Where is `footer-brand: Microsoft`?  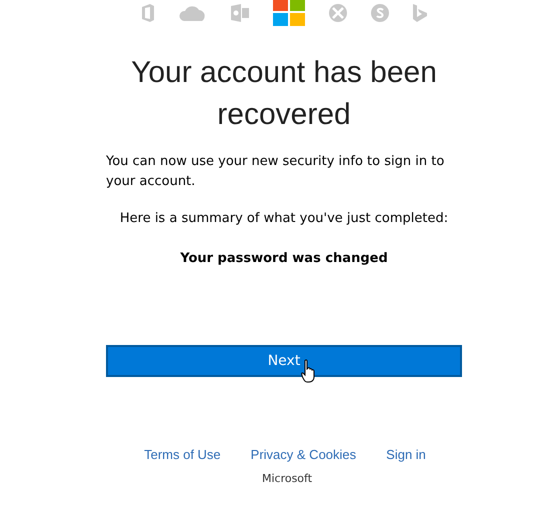
footer-brand: Microsoft is located at coordinates (287, 478).